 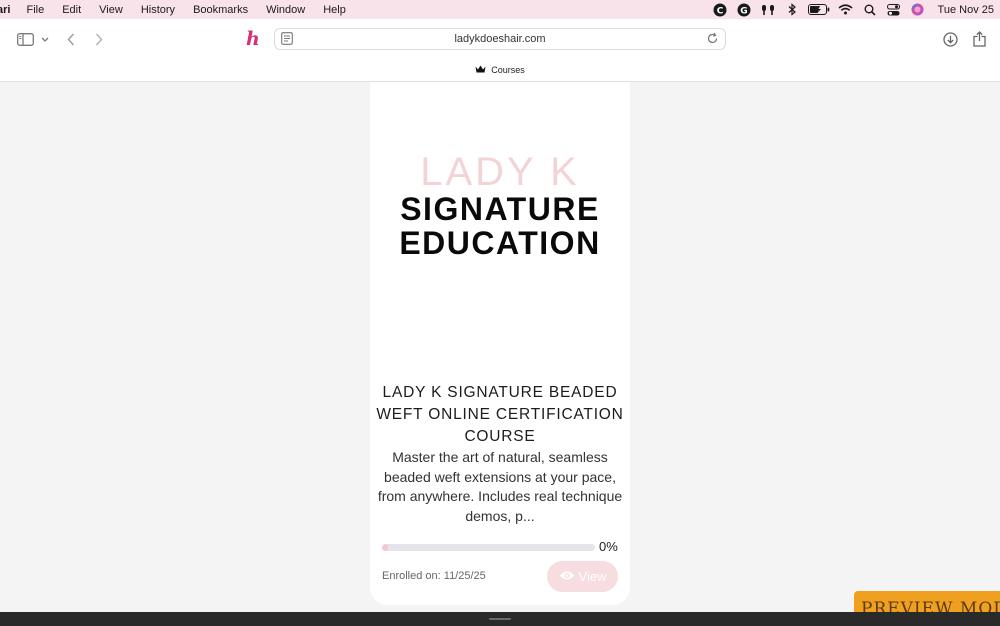 I want to click on menu-help: Help, so click(x=334, y=10).